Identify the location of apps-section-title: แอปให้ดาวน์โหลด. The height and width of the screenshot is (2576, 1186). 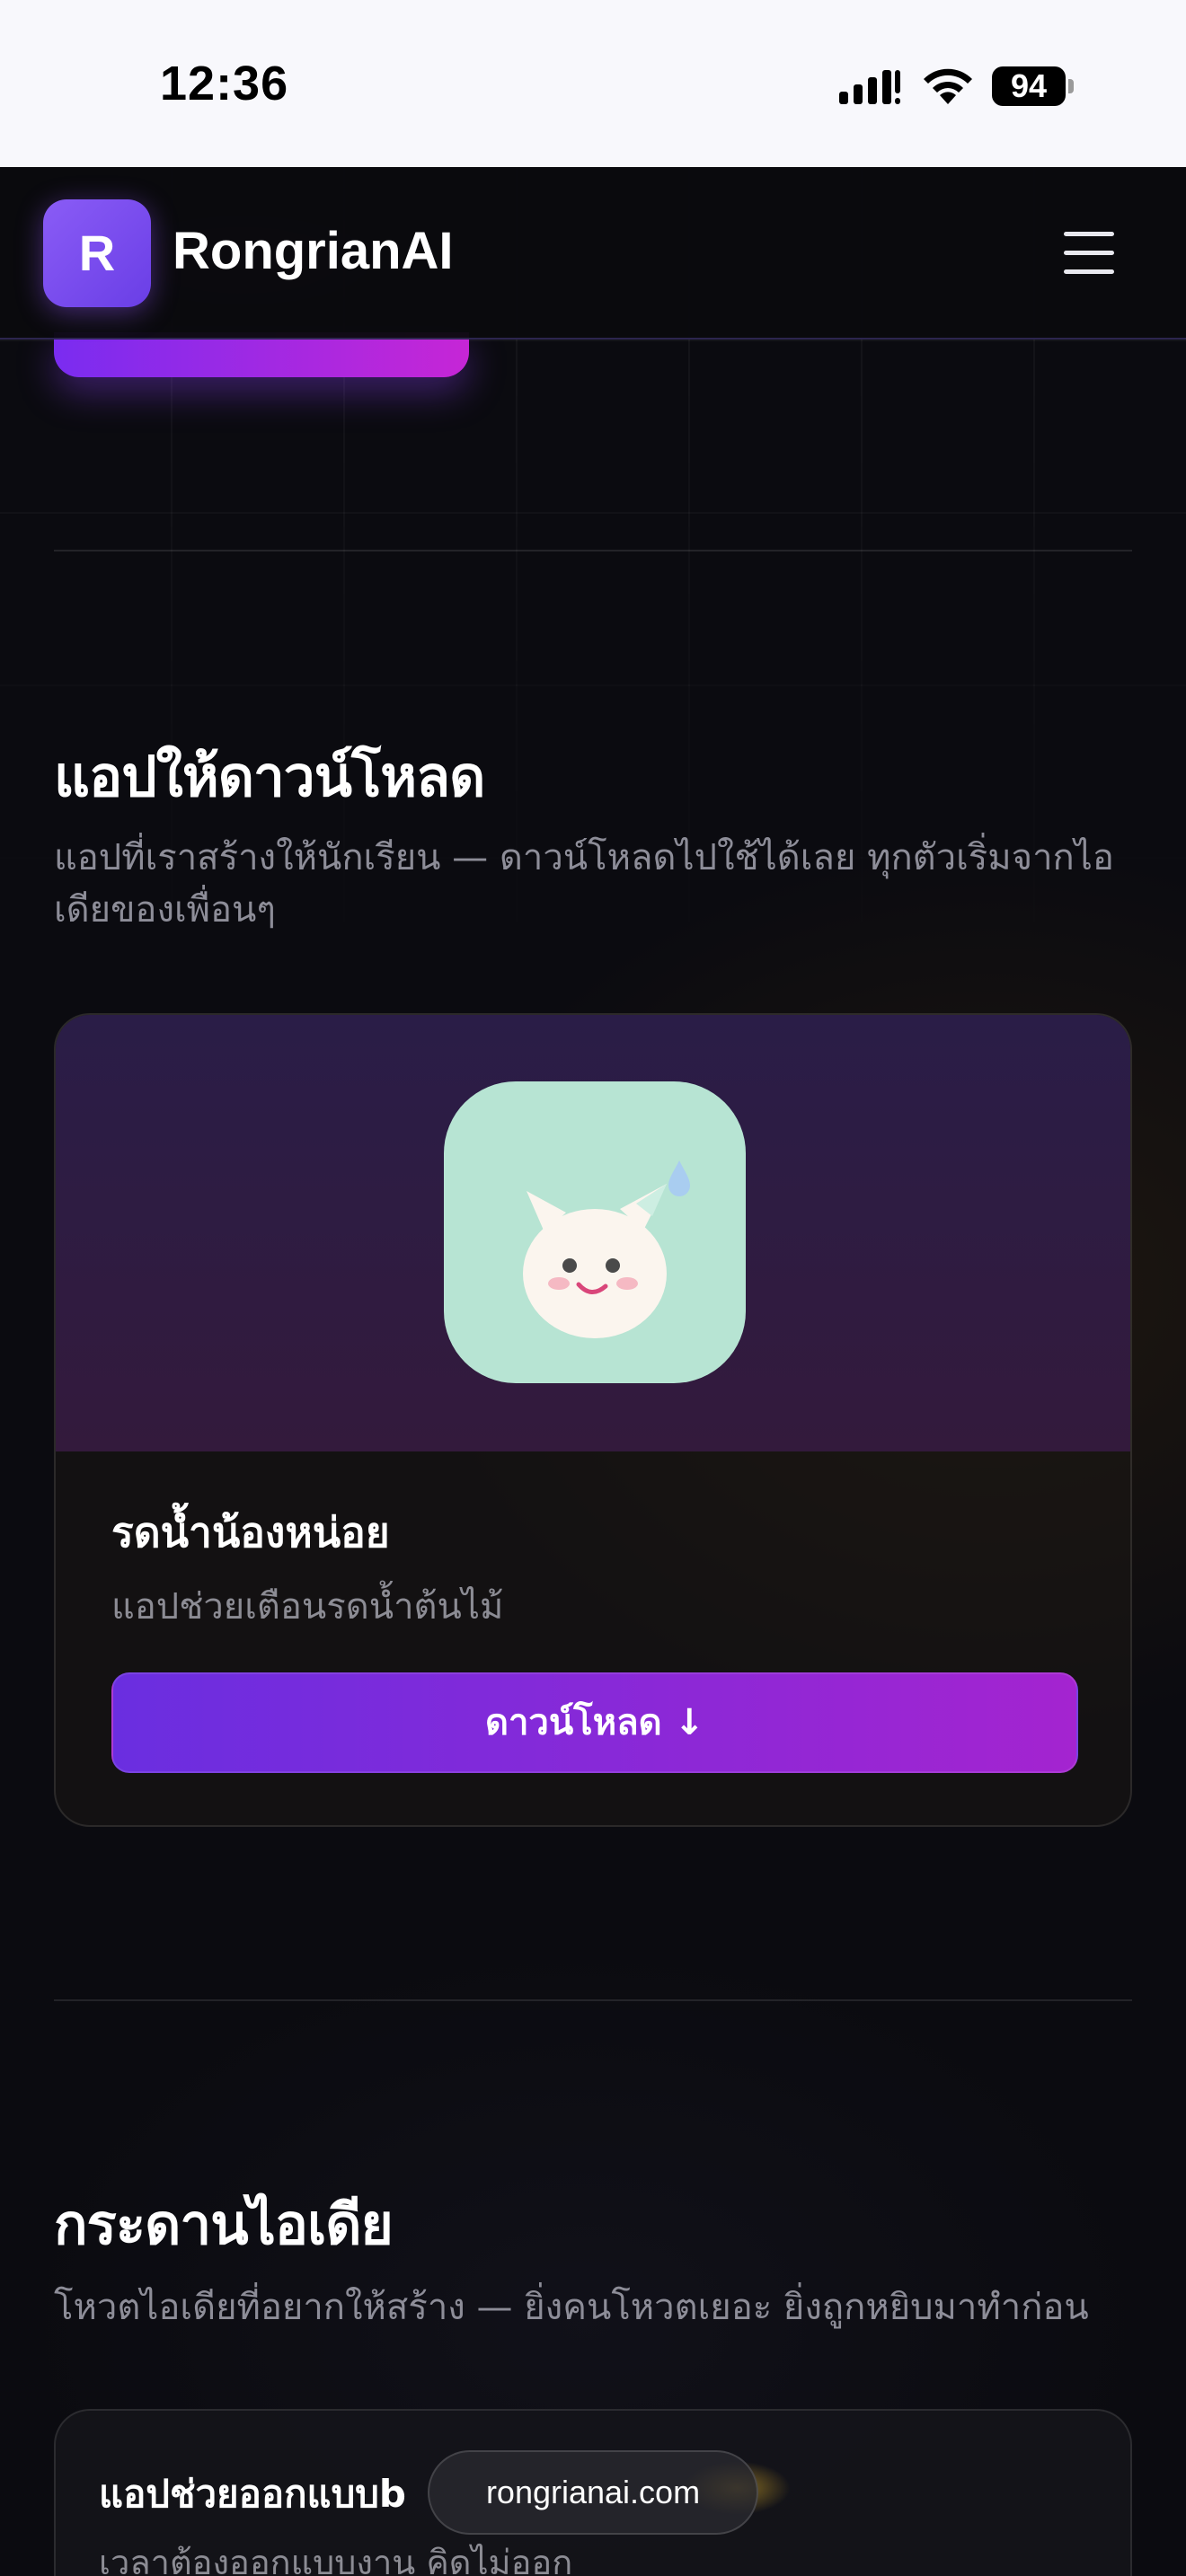
(269, 776).